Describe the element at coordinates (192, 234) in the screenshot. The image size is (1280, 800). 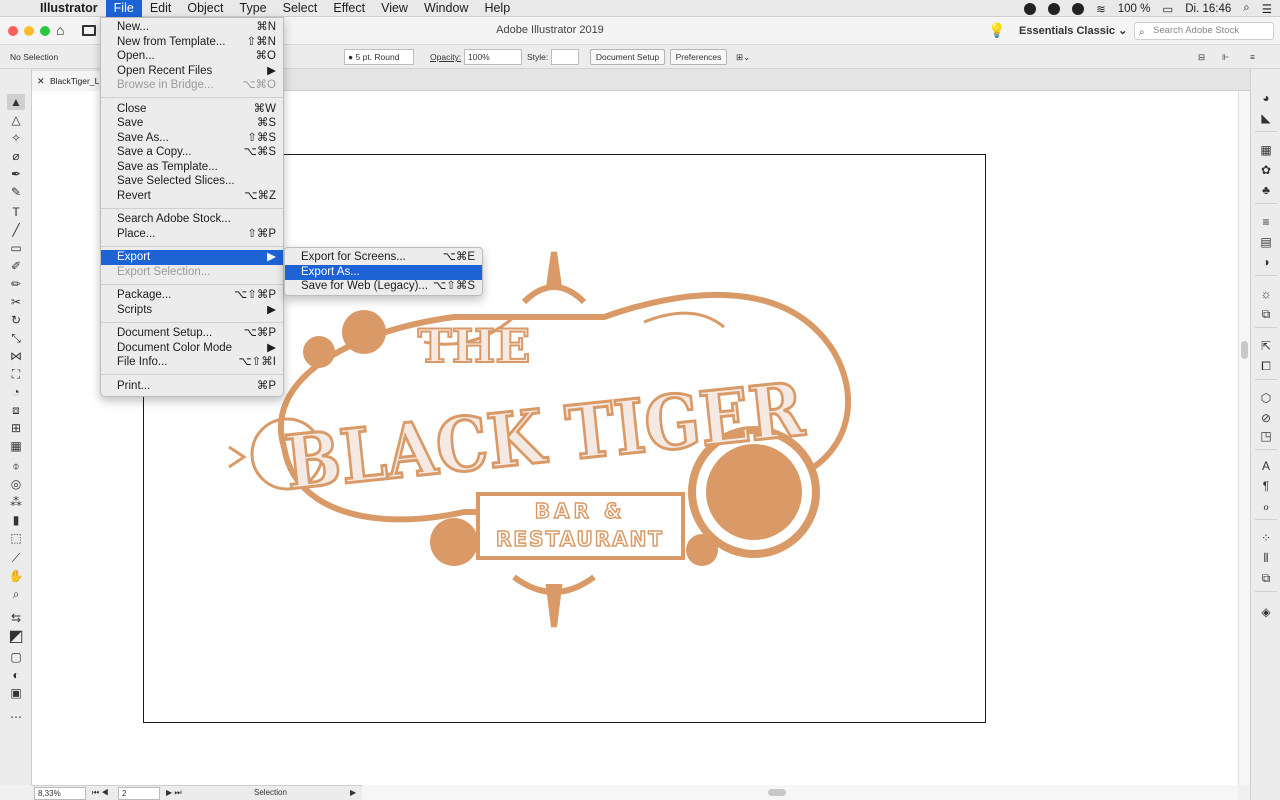
I see `menu-item-place: Place... ⇧⌘P` at that location.